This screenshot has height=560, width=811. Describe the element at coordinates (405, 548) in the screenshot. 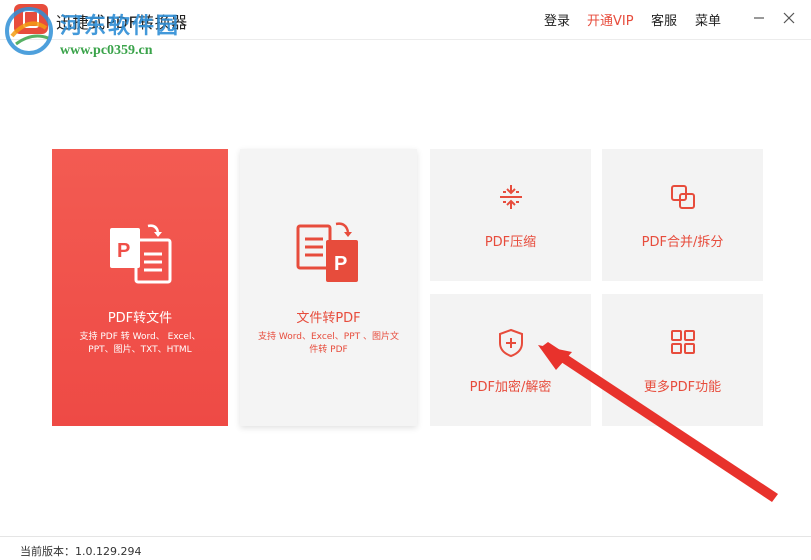

I see `status-bar: 当前版本：1.0.129.294` at that location.